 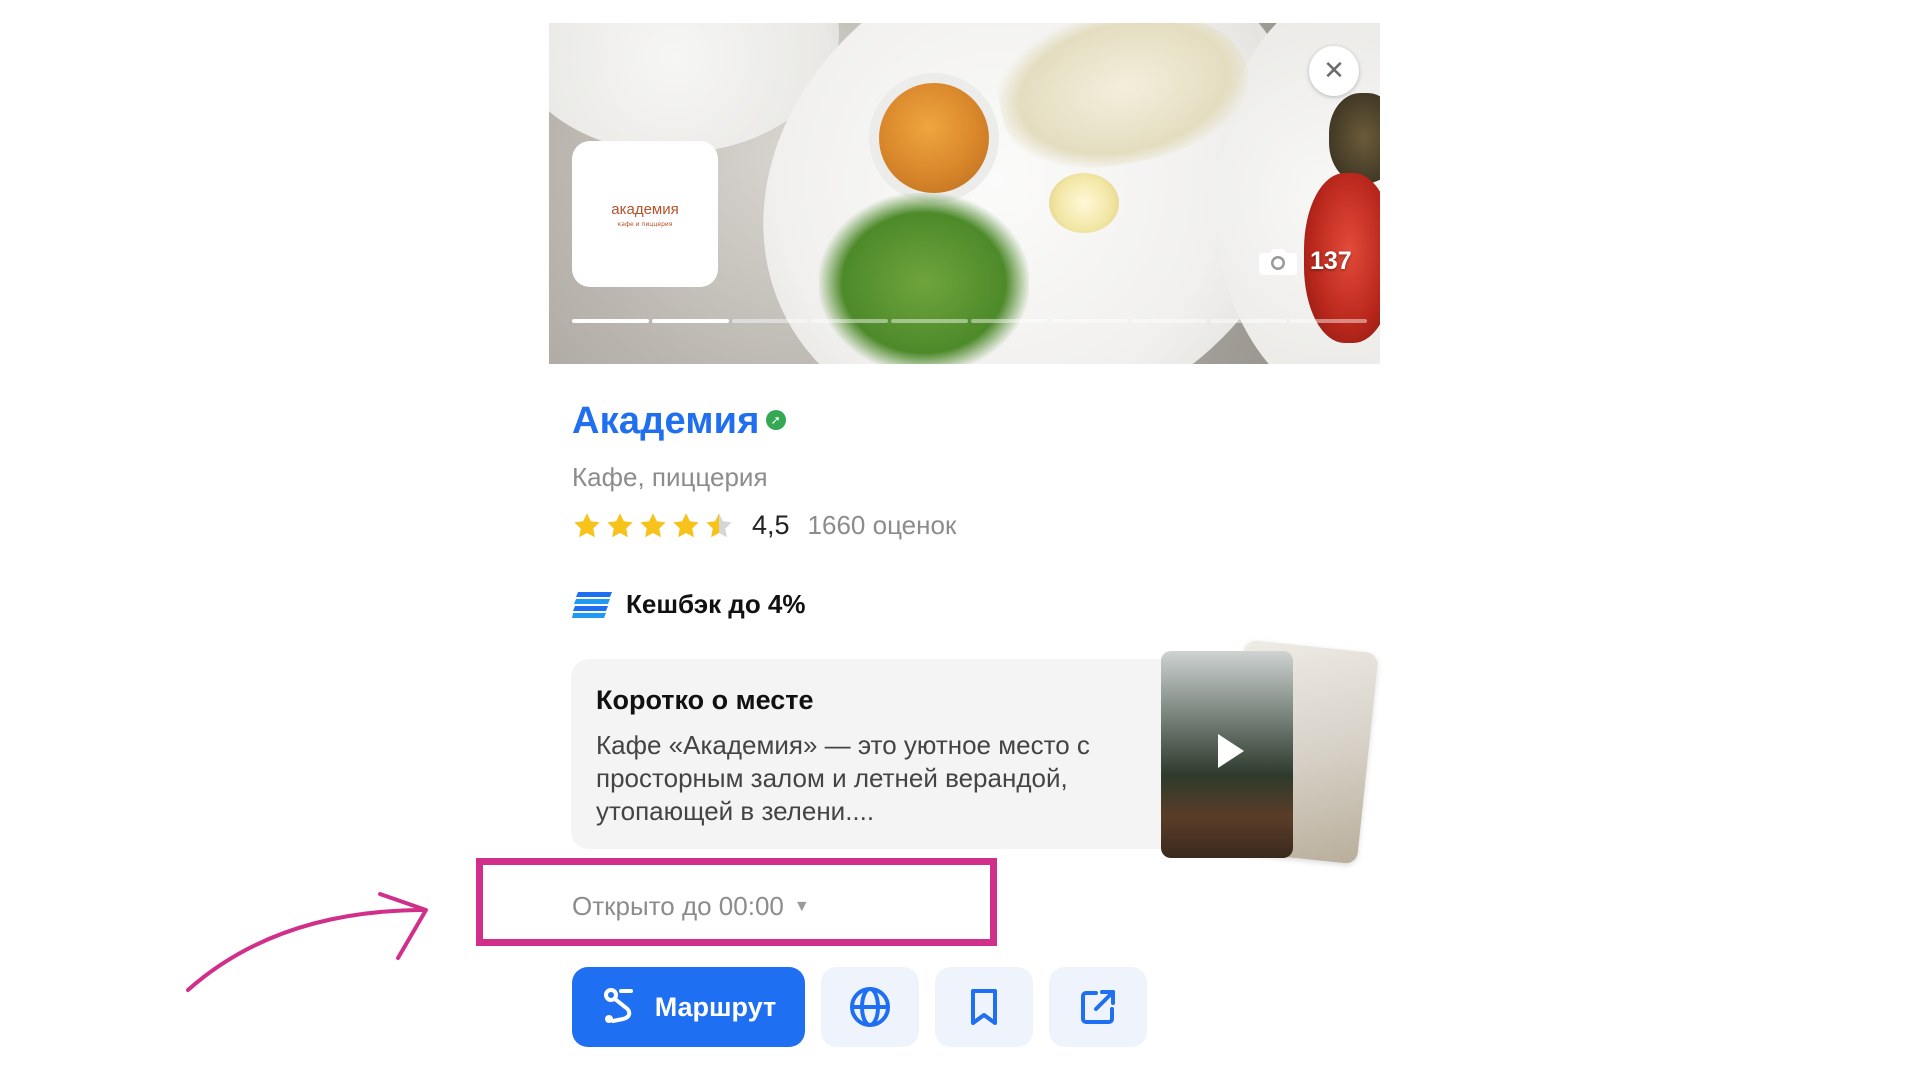 I want to click on play-icon, so click(x=1231, y=751).